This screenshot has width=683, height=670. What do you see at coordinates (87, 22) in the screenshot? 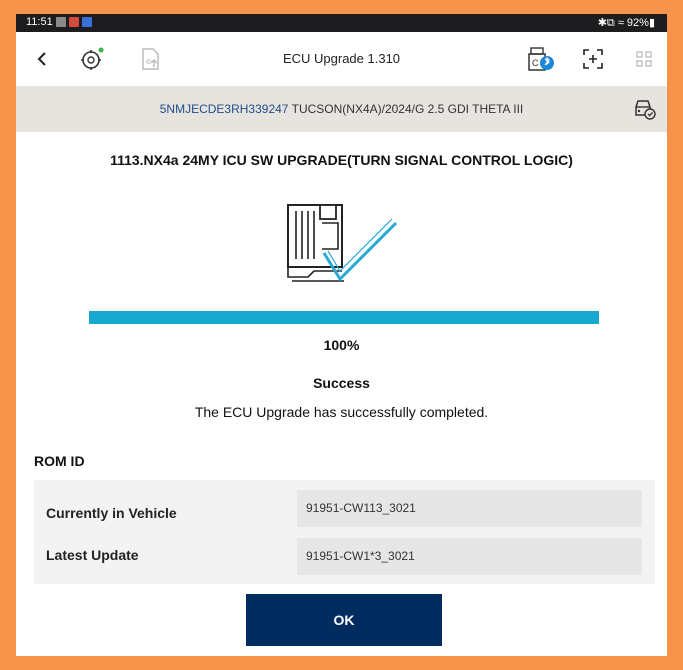
I see `app-notification-icon` at bounding box center [87, 22].